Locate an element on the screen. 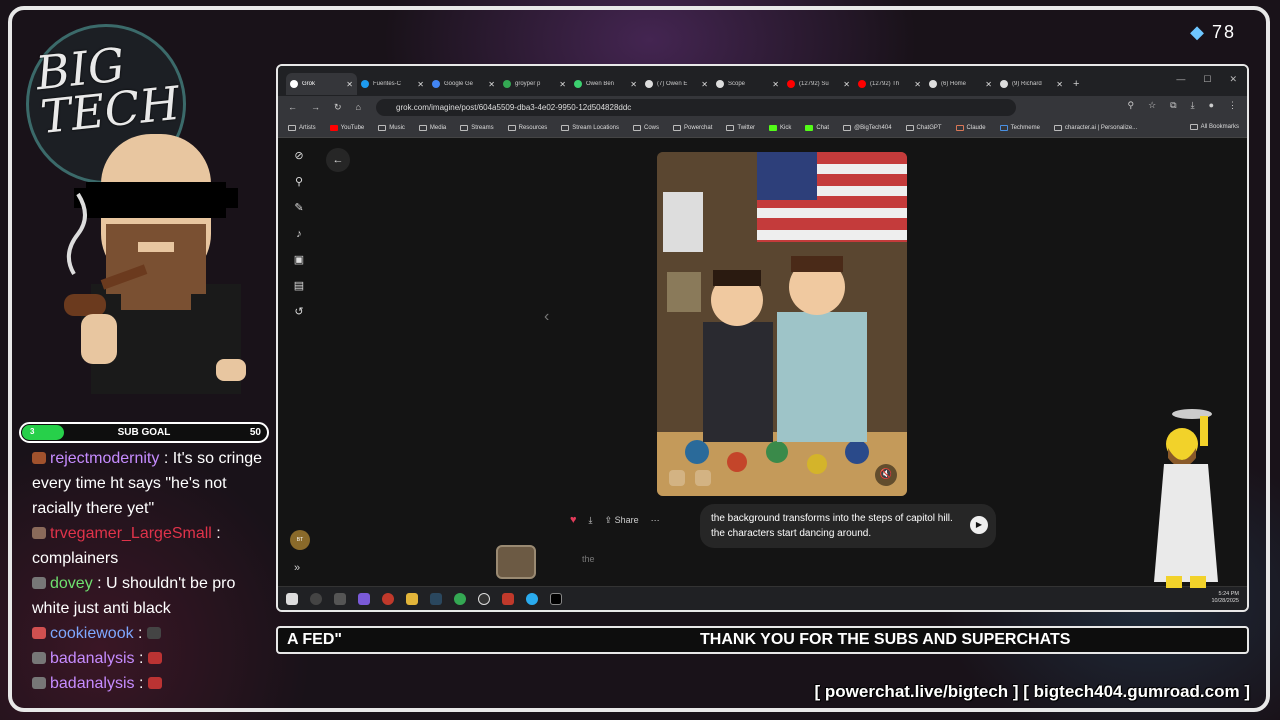 This screenshot has width=1280, height=720. windows-start-icon is located at coordinates (292, 598).